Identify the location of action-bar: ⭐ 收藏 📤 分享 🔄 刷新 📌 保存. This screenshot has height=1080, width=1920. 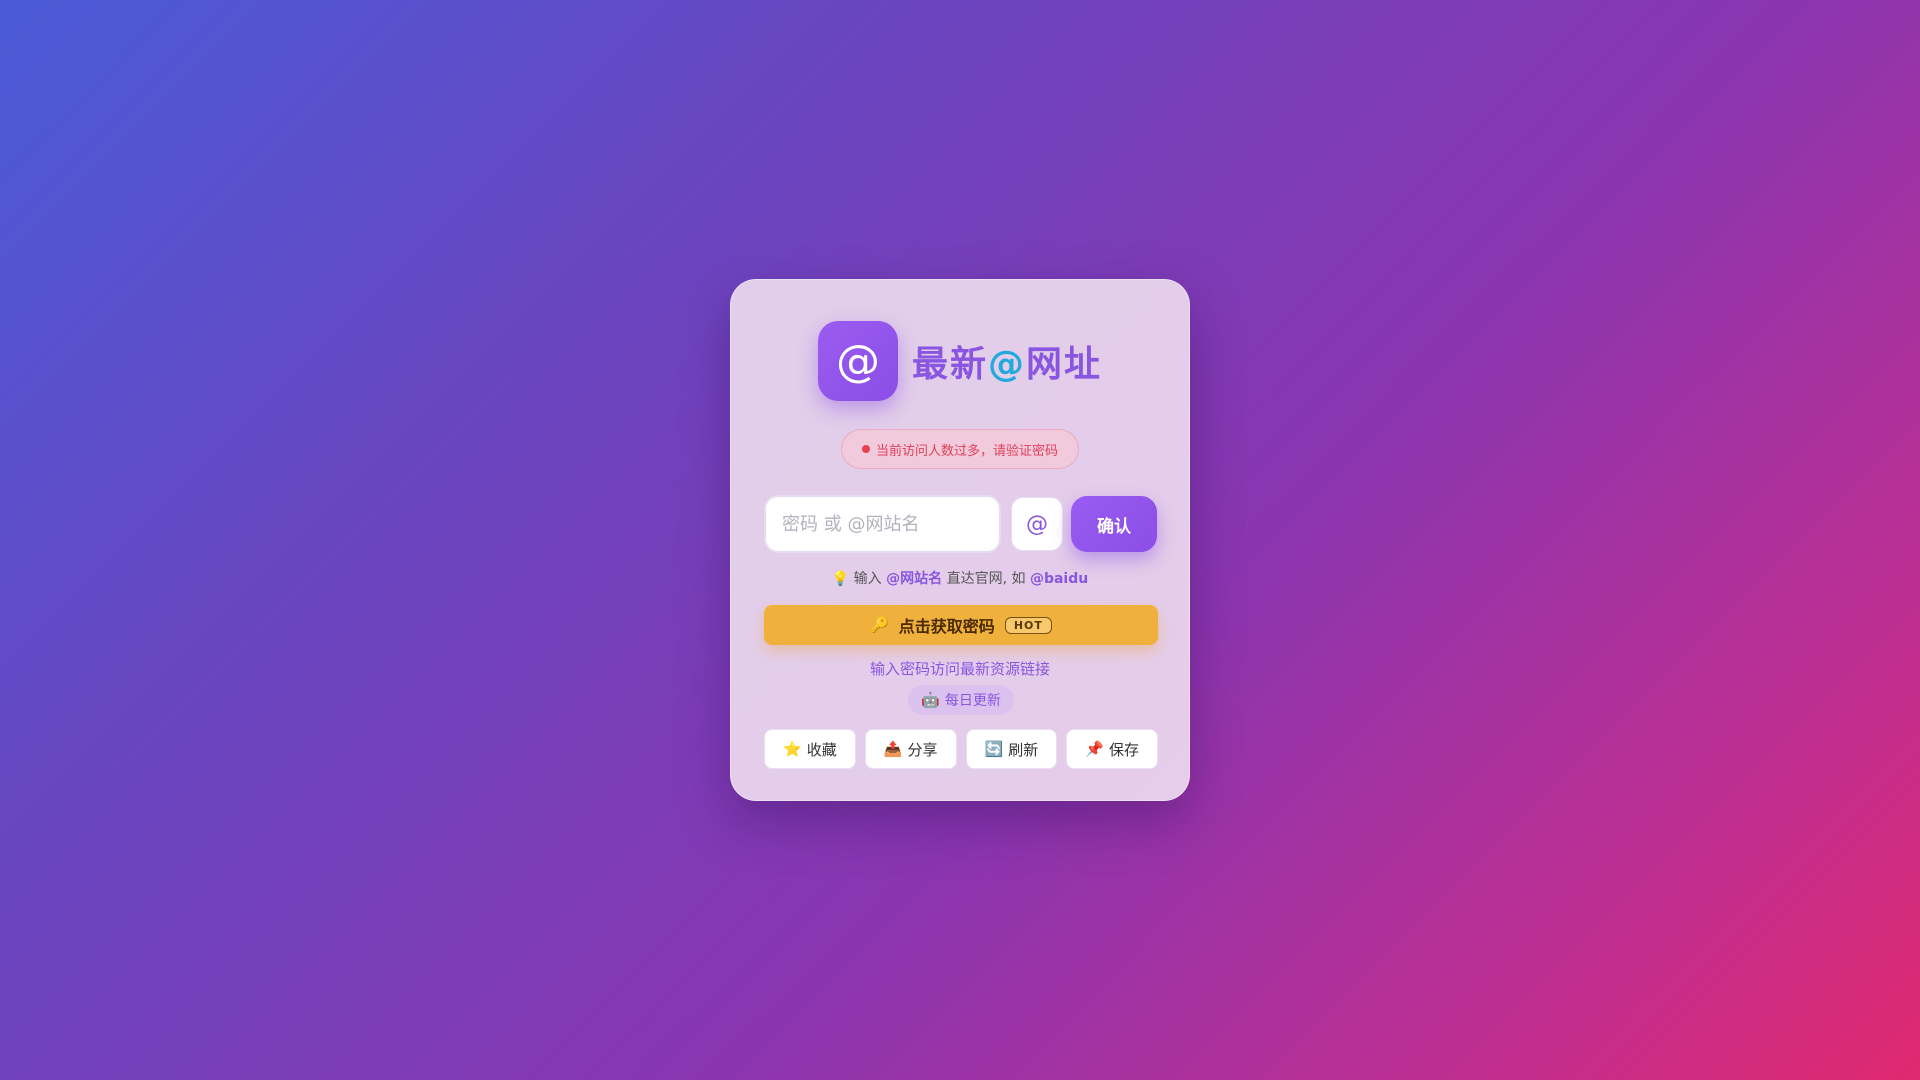
(961, 749).